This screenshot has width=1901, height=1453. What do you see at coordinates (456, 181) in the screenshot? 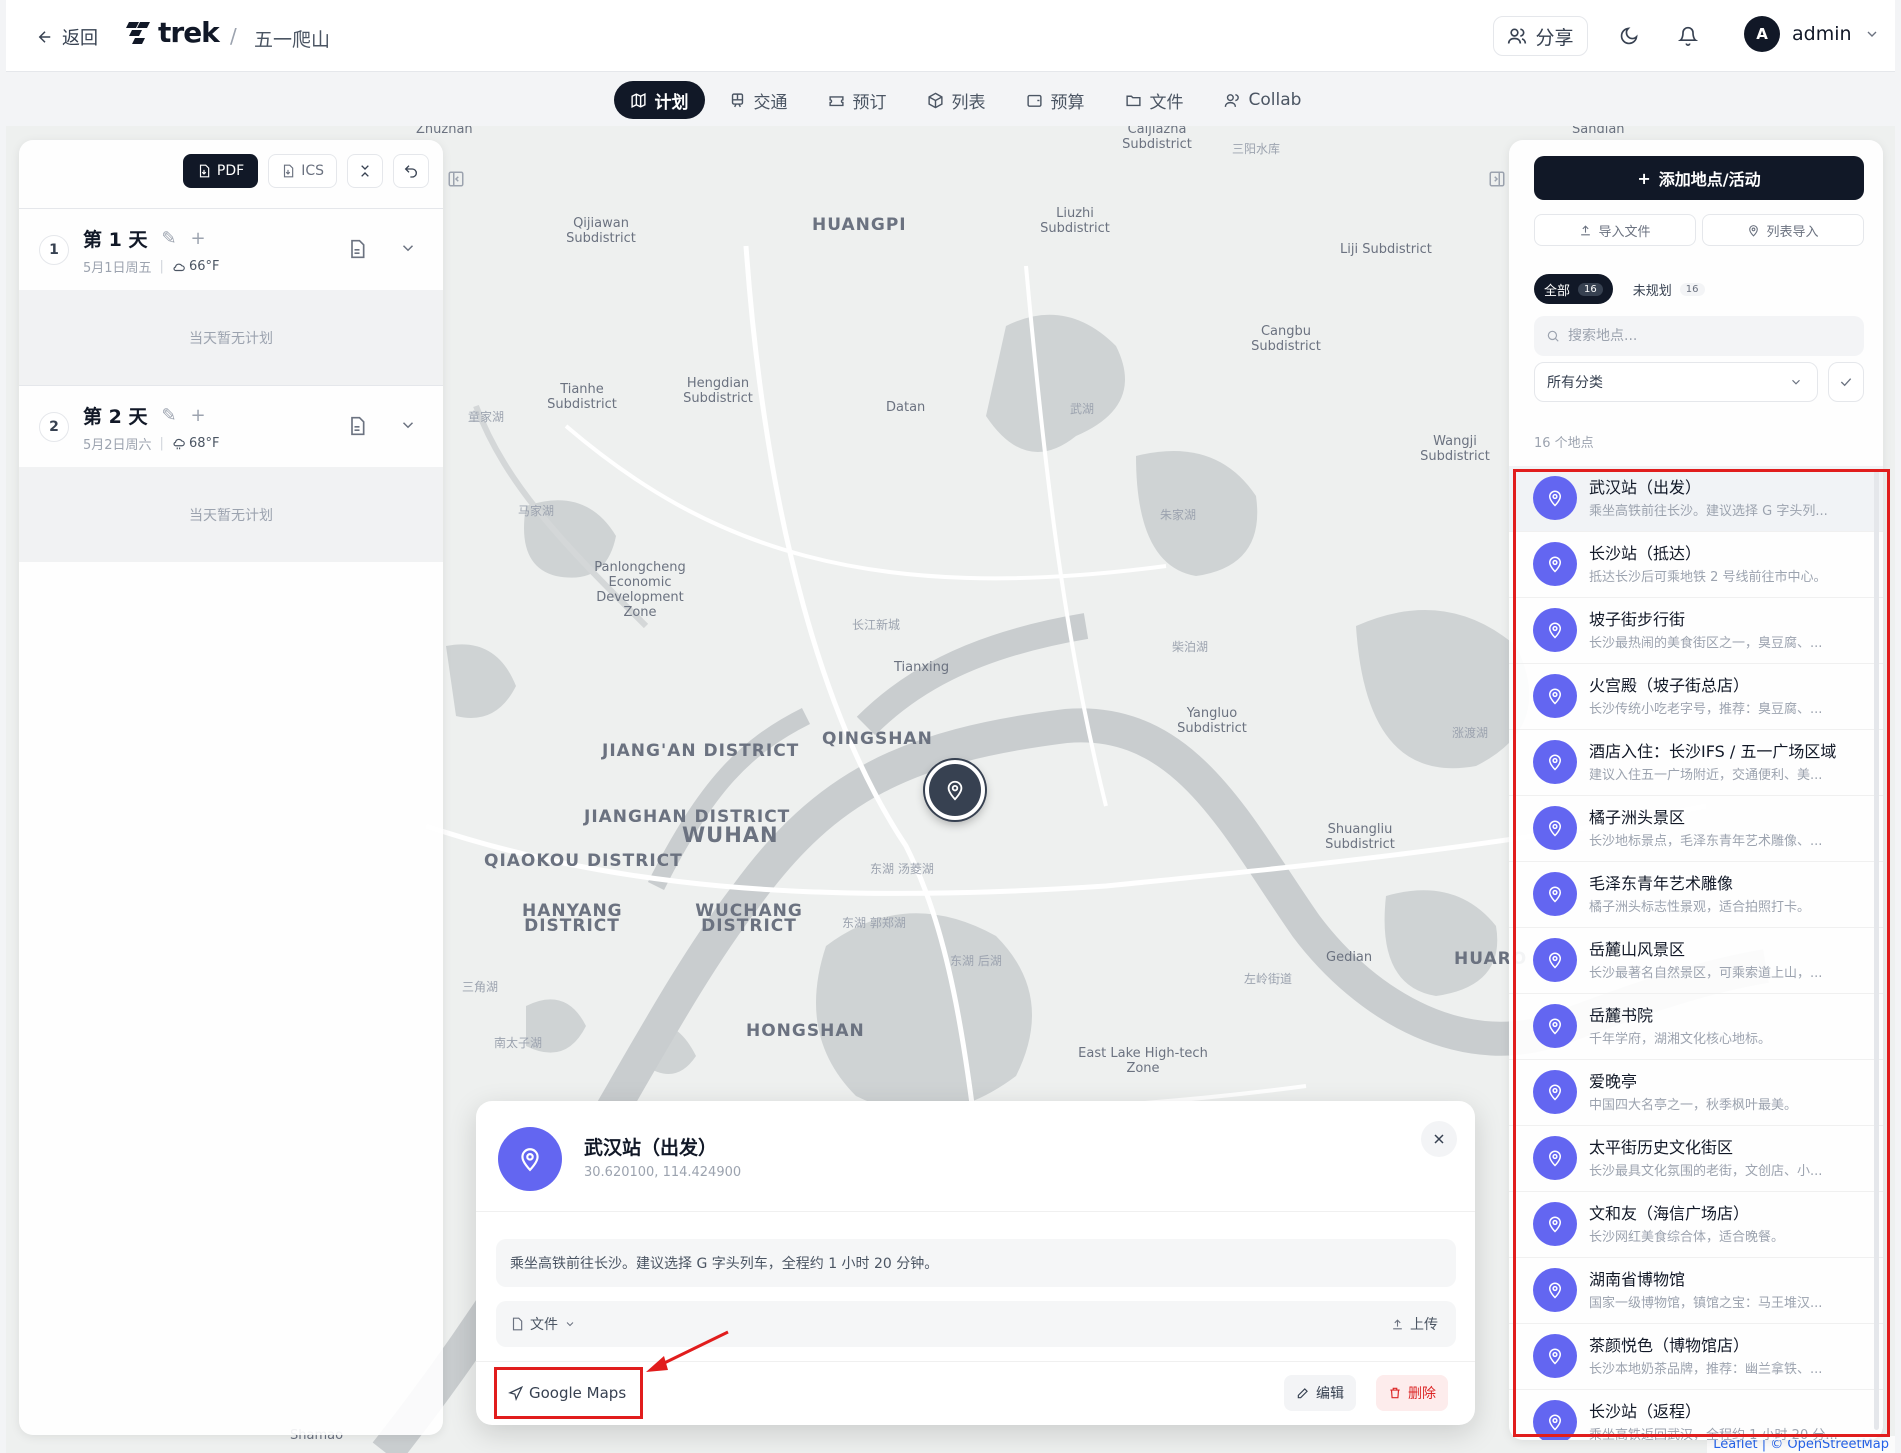
I see `collapse-left-panel-button` at bounding box center [456, 181].